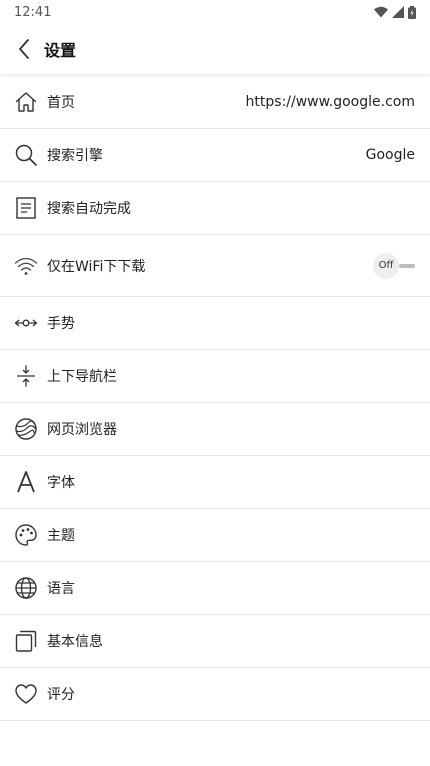 This screenshot has height=766, width=430. What do you see at coordinates (82, 430) in the screenshot?
I see `setting-label: 网页浏览器` at bounding box center [82, 430].